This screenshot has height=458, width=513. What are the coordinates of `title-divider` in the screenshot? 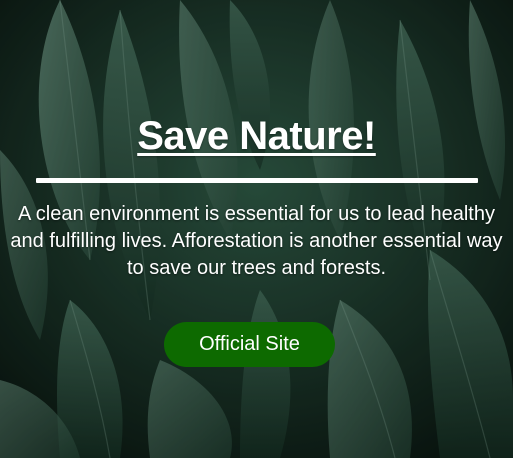 It's located at (257, 180).